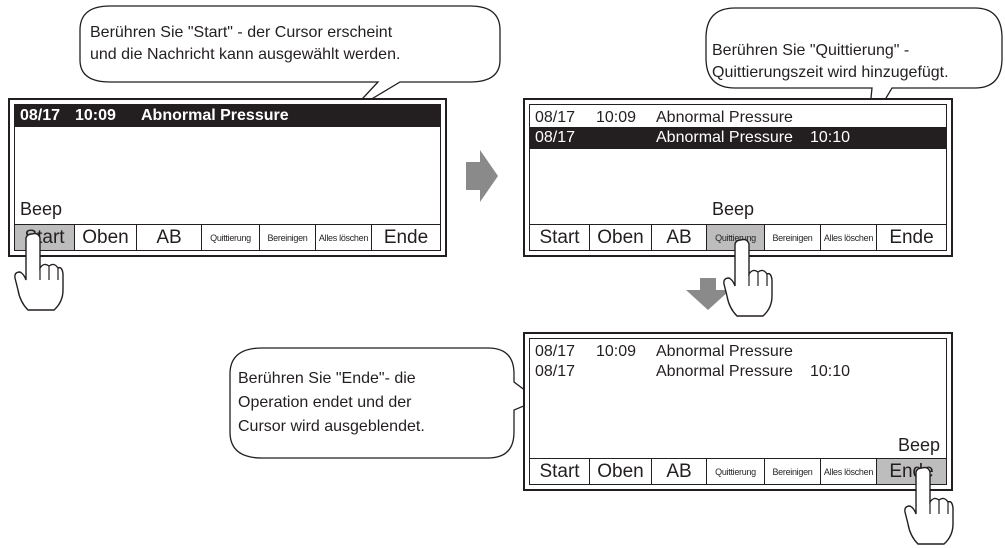  Describe the element at coordinates (325, 402) in the screenshot. I see `bubble-text-ende-line2: Operation endet und der` at that location.